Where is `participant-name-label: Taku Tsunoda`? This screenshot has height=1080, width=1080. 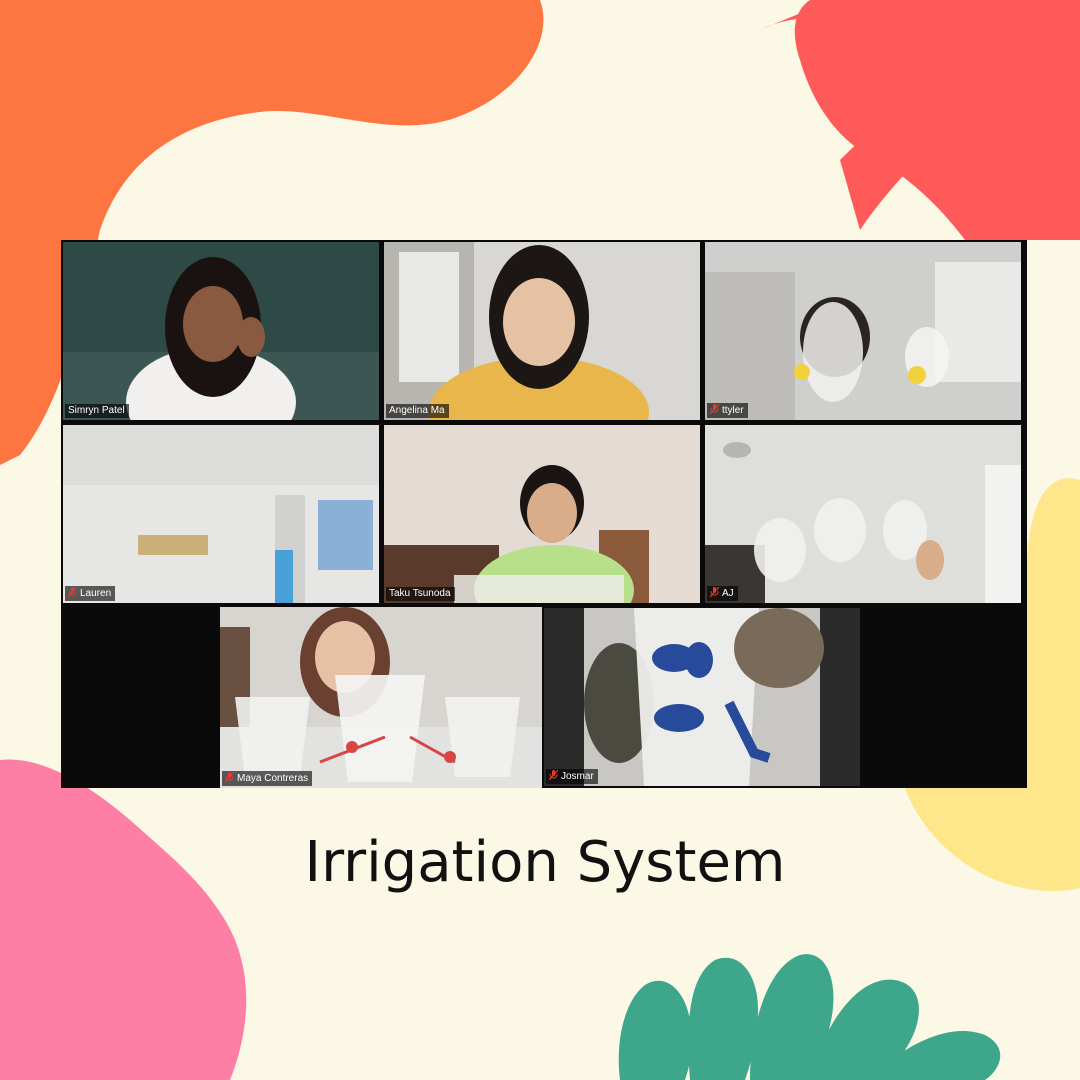 participant-name-label: Taku Tsunoda is located at coordinates (420, 594).